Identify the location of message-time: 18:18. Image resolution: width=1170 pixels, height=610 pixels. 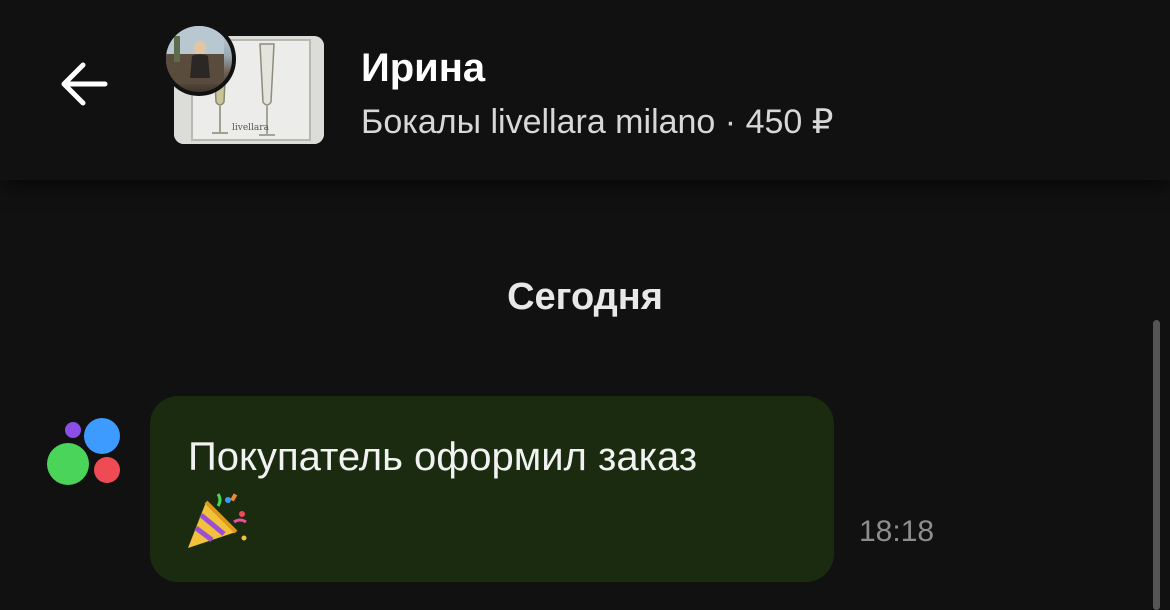
(897, 531).